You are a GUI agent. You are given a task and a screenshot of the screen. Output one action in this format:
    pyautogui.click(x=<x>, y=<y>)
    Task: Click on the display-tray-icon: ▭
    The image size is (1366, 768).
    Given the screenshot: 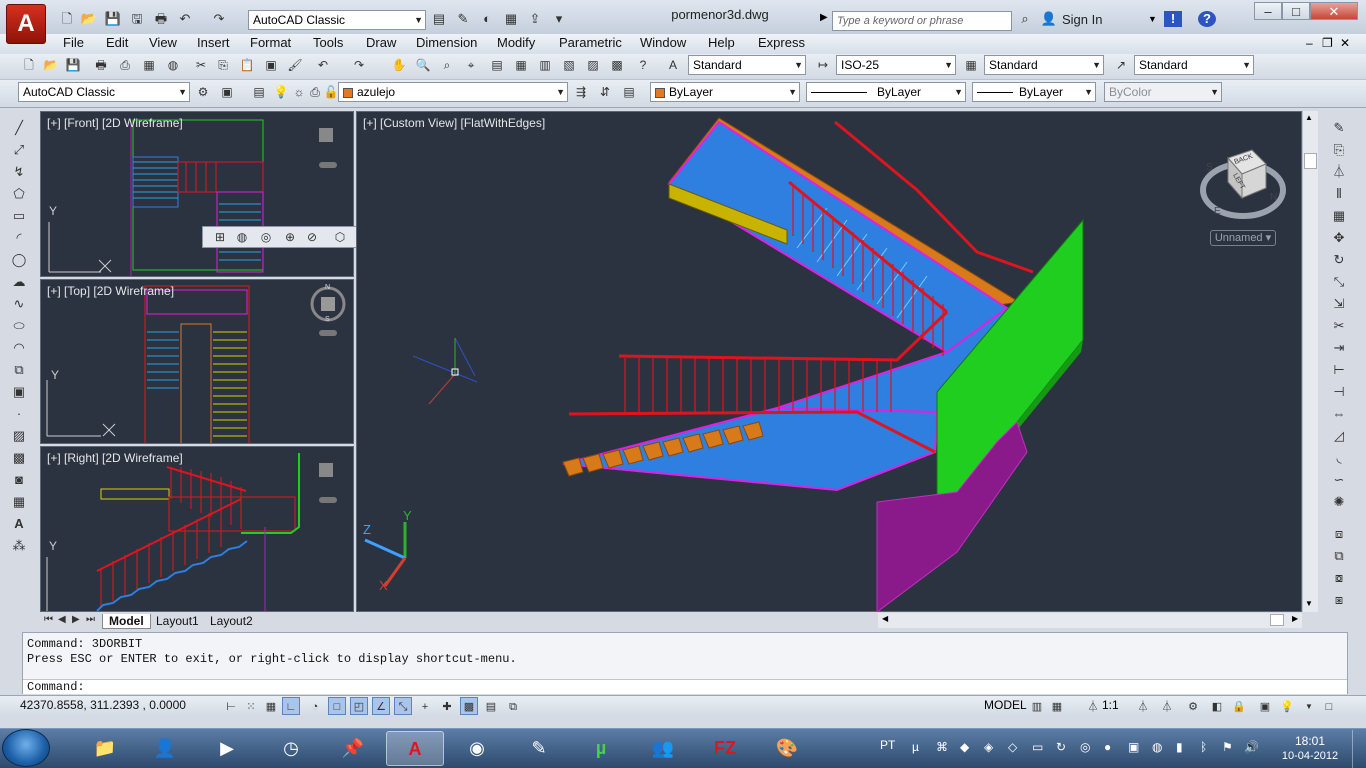 What is the action you would take?
    pyautogui.click(x=1037, y=747)
    